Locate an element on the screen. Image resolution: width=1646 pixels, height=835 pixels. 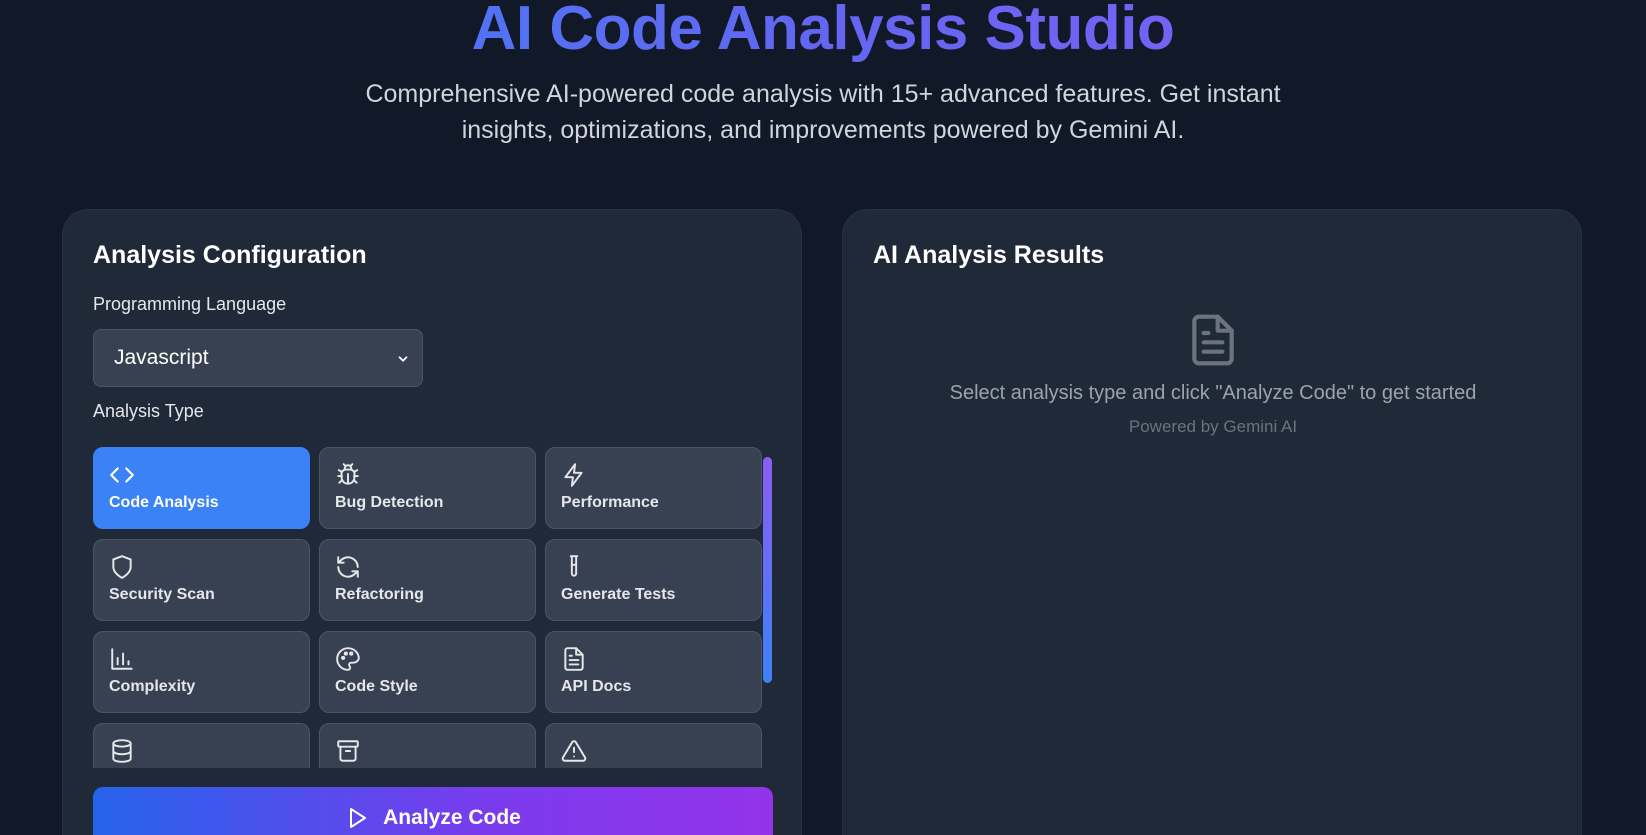
analysis-type-label: Security Scan is located at coordinates (162, 594).